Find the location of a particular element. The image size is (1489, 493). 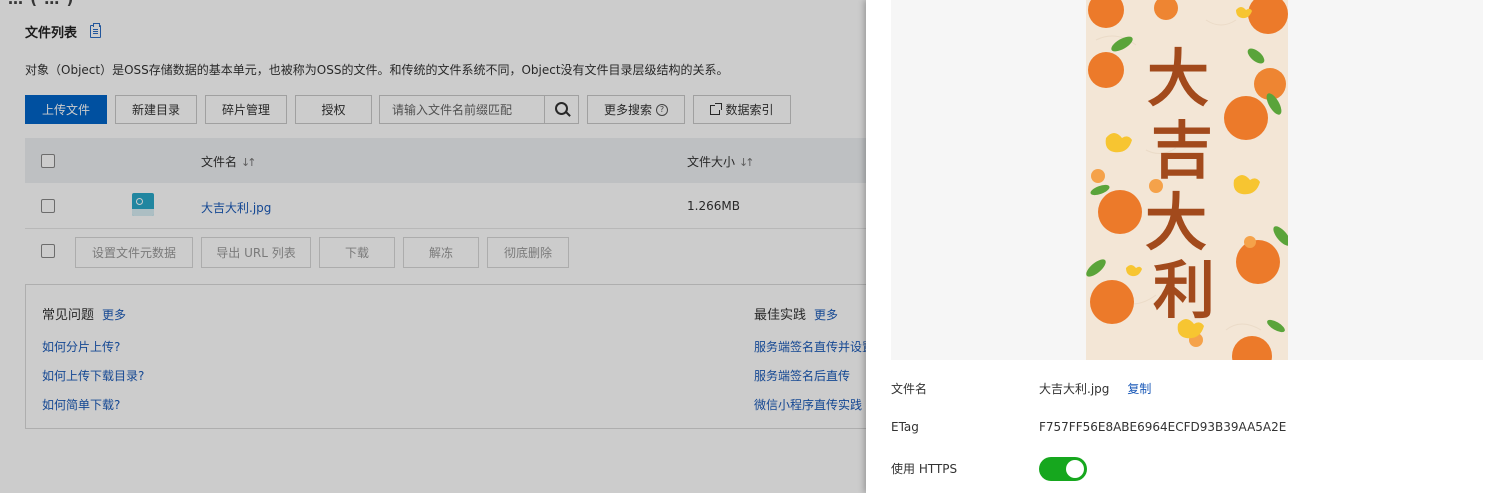

poster-char: 利 is located at coordinates (1184, 290).